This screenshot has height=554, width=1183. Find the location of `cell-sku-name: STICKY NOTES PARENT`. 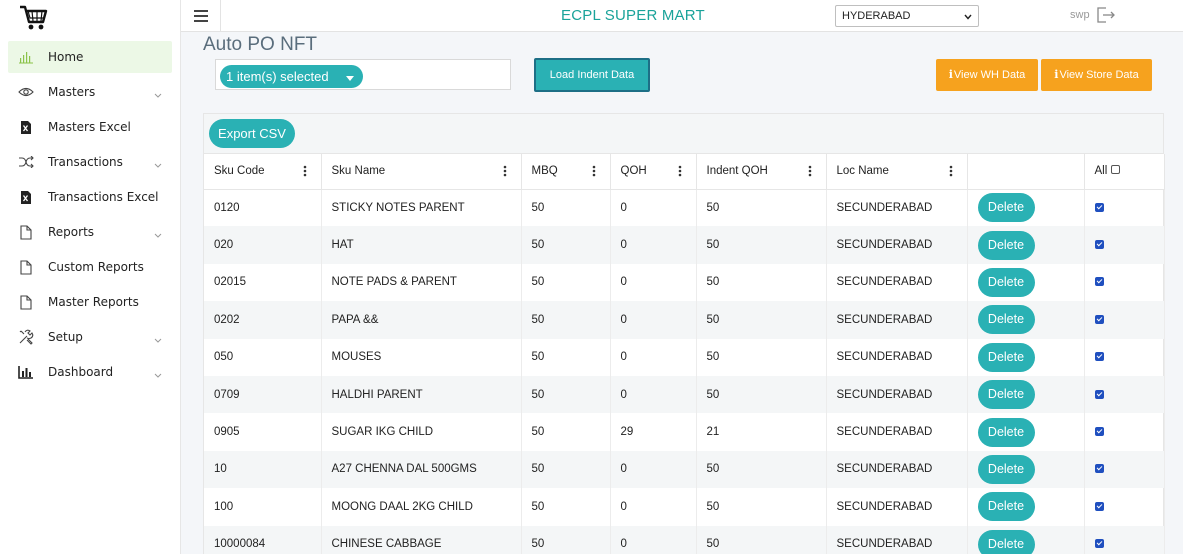

cell-sku-name: STICKY NOTES PARENT is located at coordinates (421, 208).